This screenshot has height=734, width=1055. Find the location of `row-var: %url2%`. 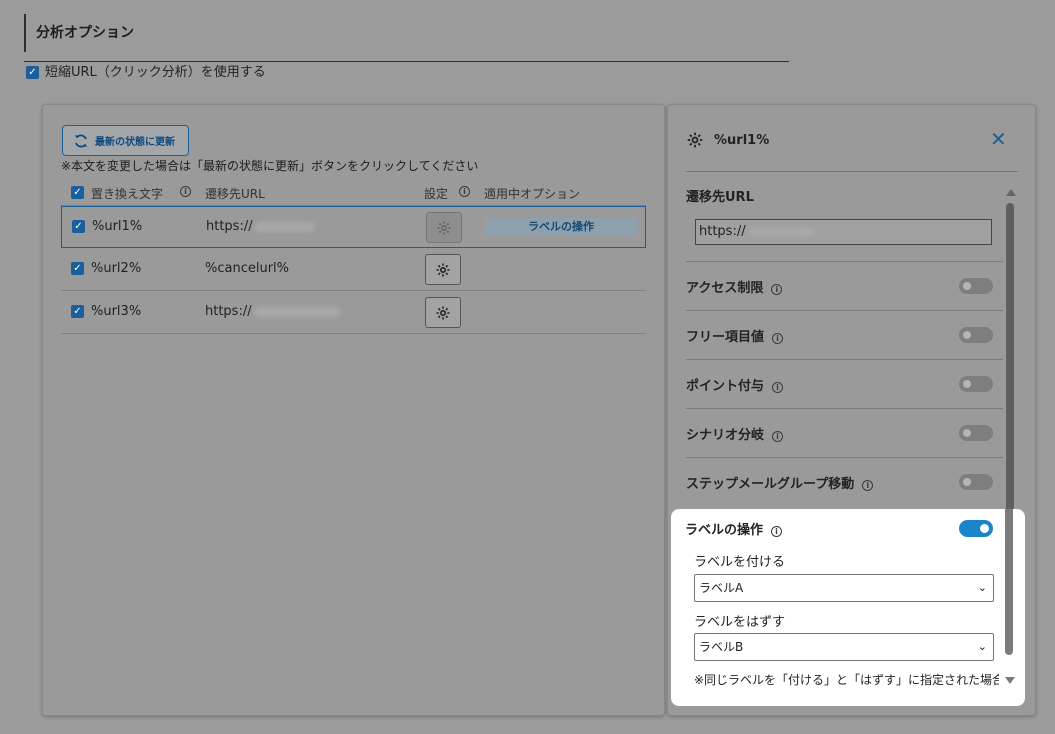

row-var: %url2% is located at coordinates (116, 268).